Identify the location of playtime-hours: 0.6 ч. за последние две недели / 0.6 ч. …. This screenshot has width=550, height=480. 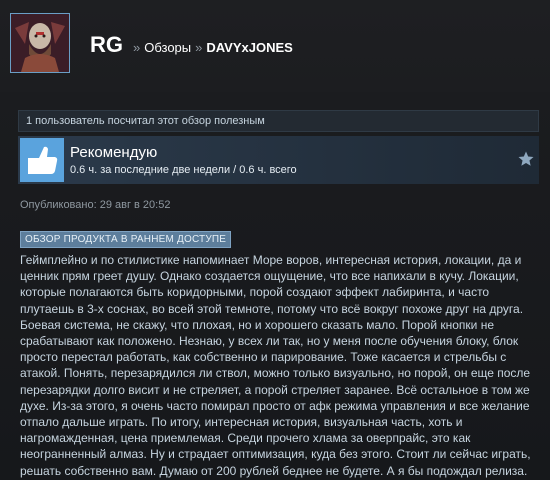
(183, 170).